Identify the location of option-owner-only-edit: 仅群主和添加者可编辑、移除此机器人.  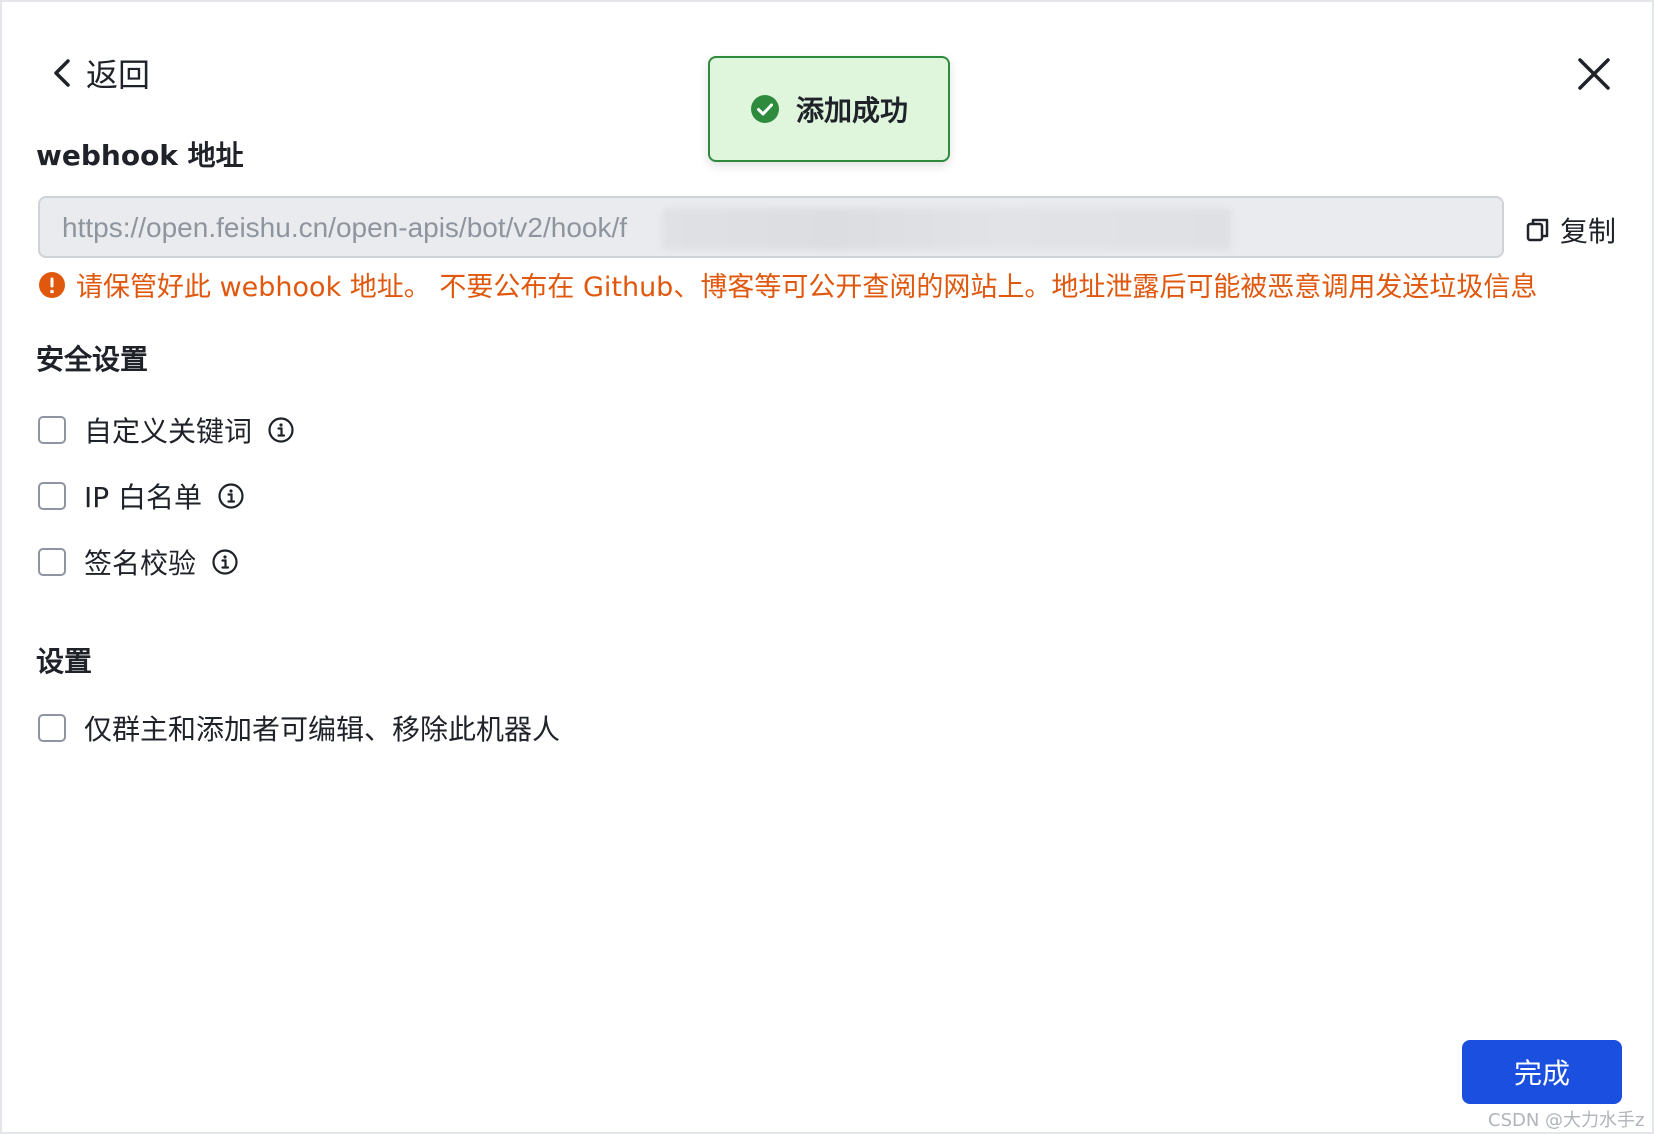
(299, 728).